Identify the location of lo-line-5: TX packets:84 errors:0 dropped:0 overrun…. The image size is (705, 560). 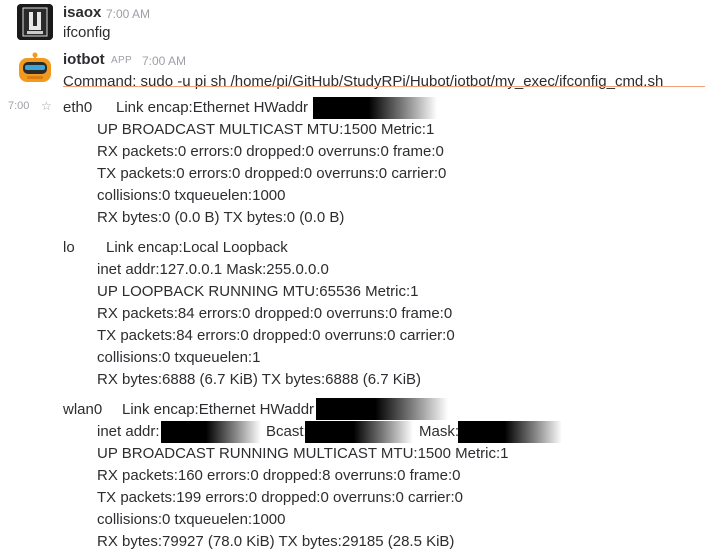
(276, 335).